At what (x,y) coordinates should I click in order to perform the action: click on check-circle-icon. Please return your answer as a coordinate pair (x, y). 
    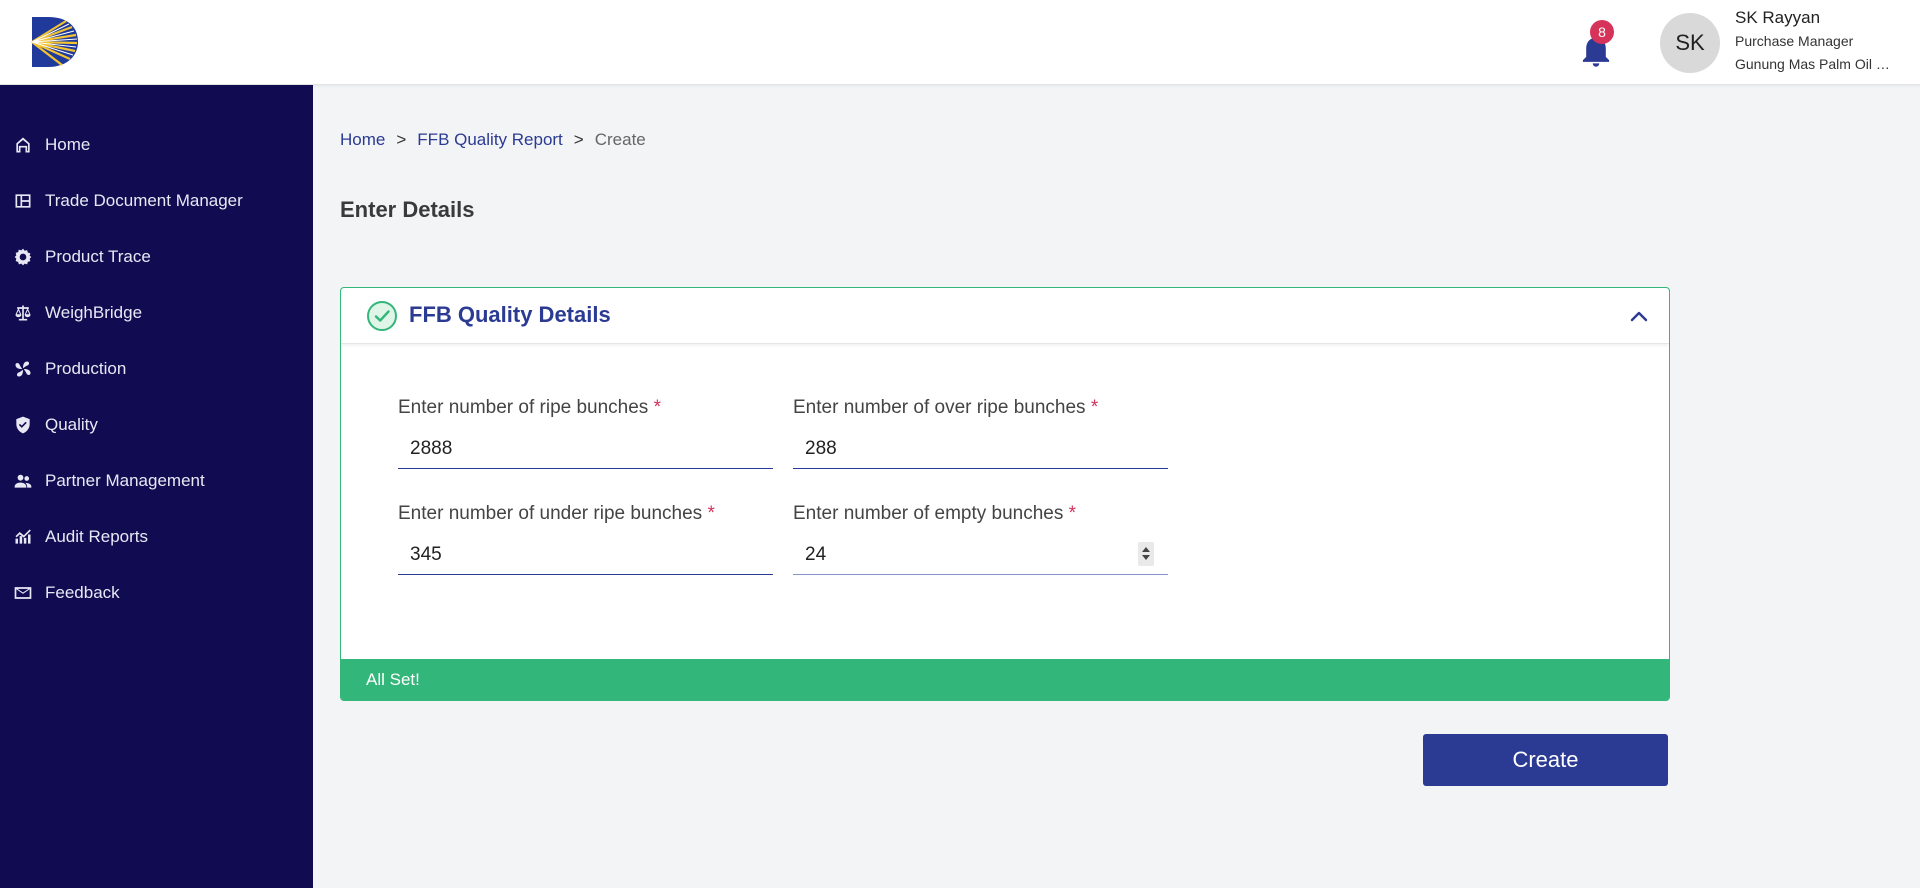
    Looking at the image, I should click on (382, 316).